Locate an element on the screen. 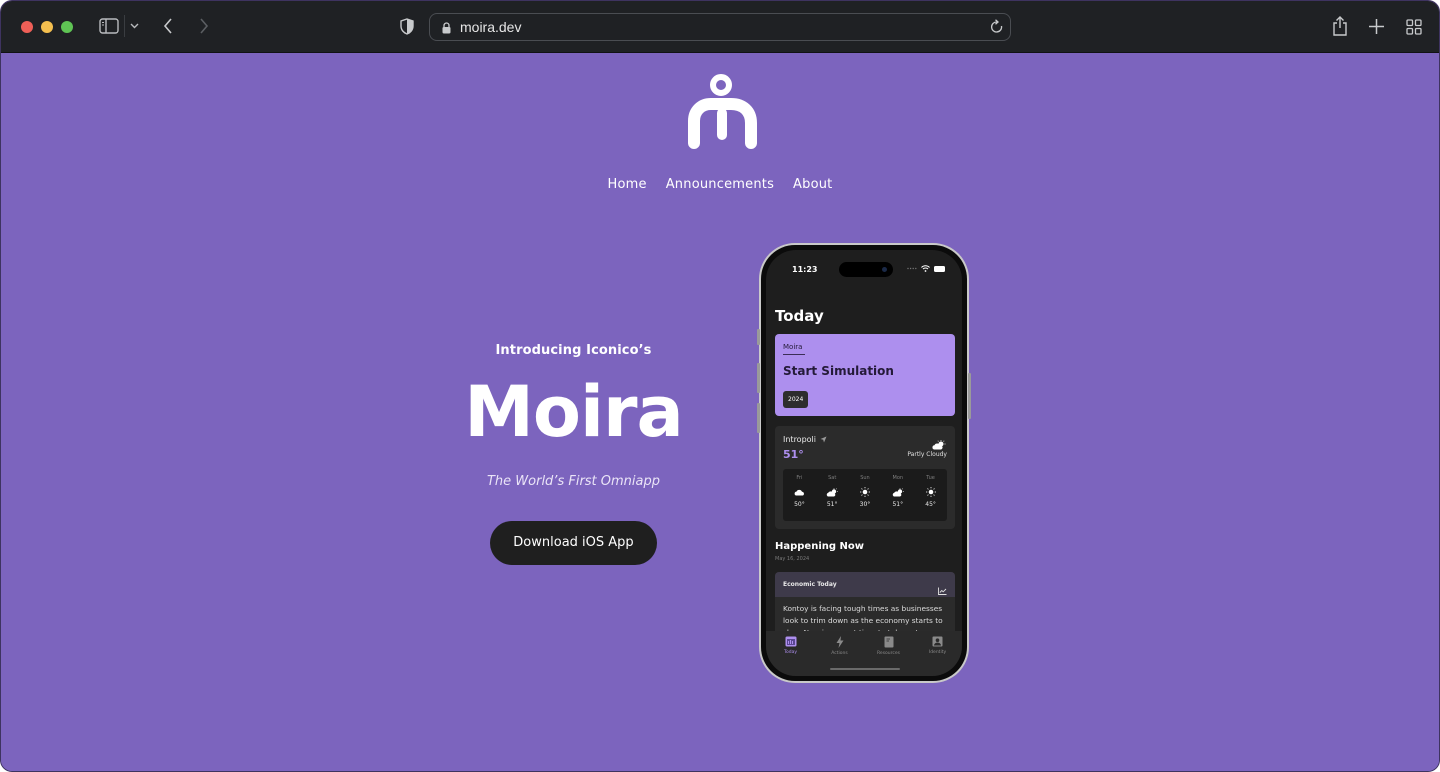  sim-card-brand: Moira is located at coordinates (794, 349).